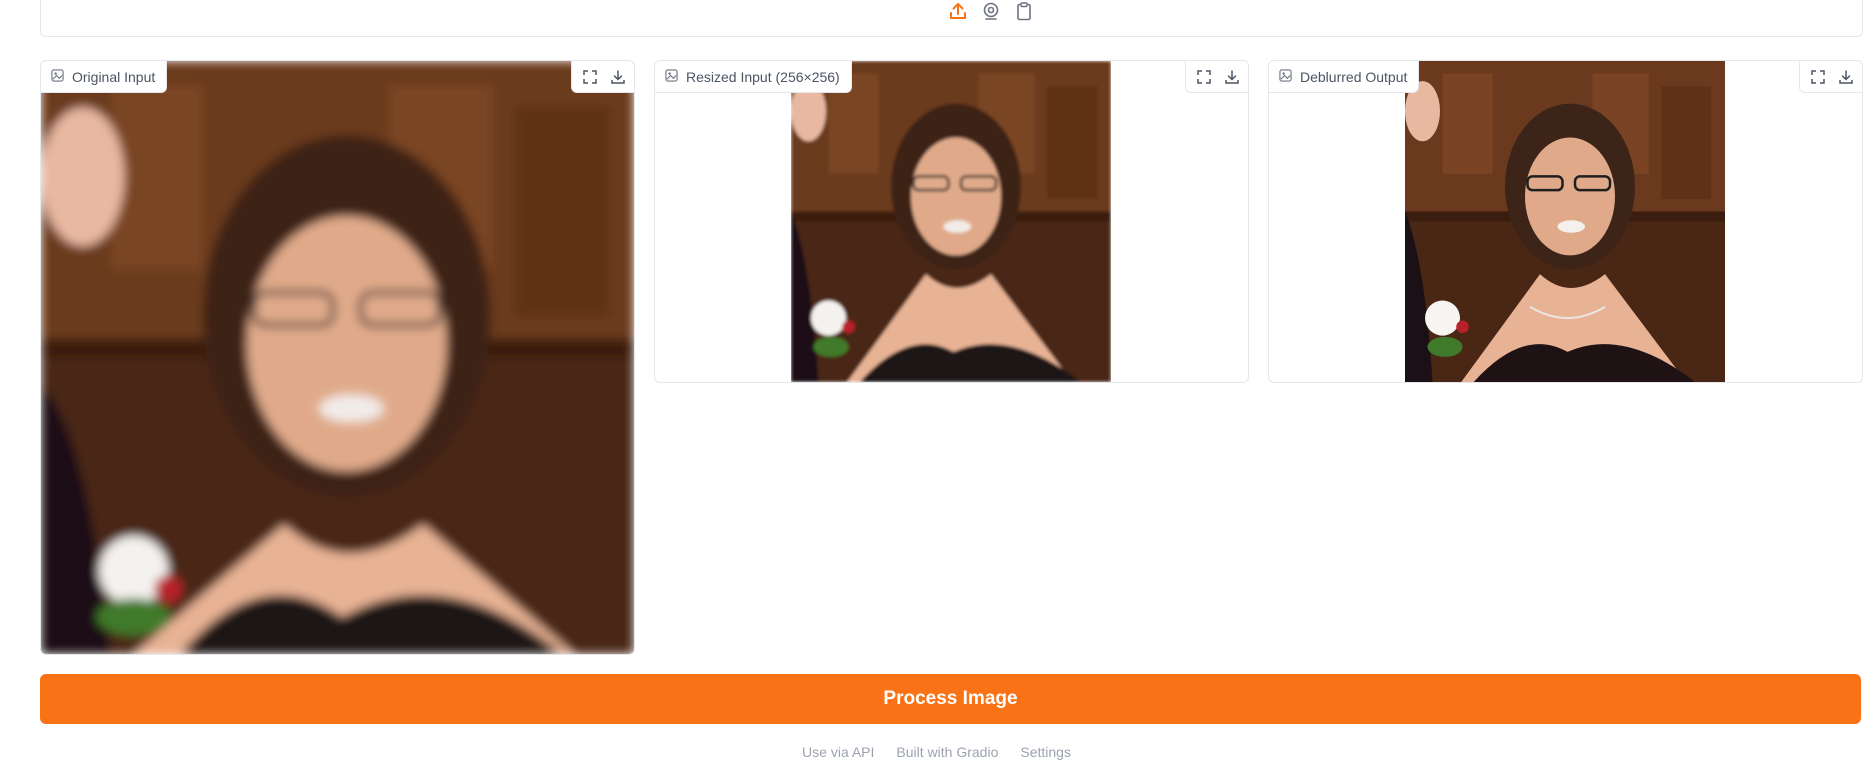  I want to click on panel-label-text: Original Input, so click(114, 76).